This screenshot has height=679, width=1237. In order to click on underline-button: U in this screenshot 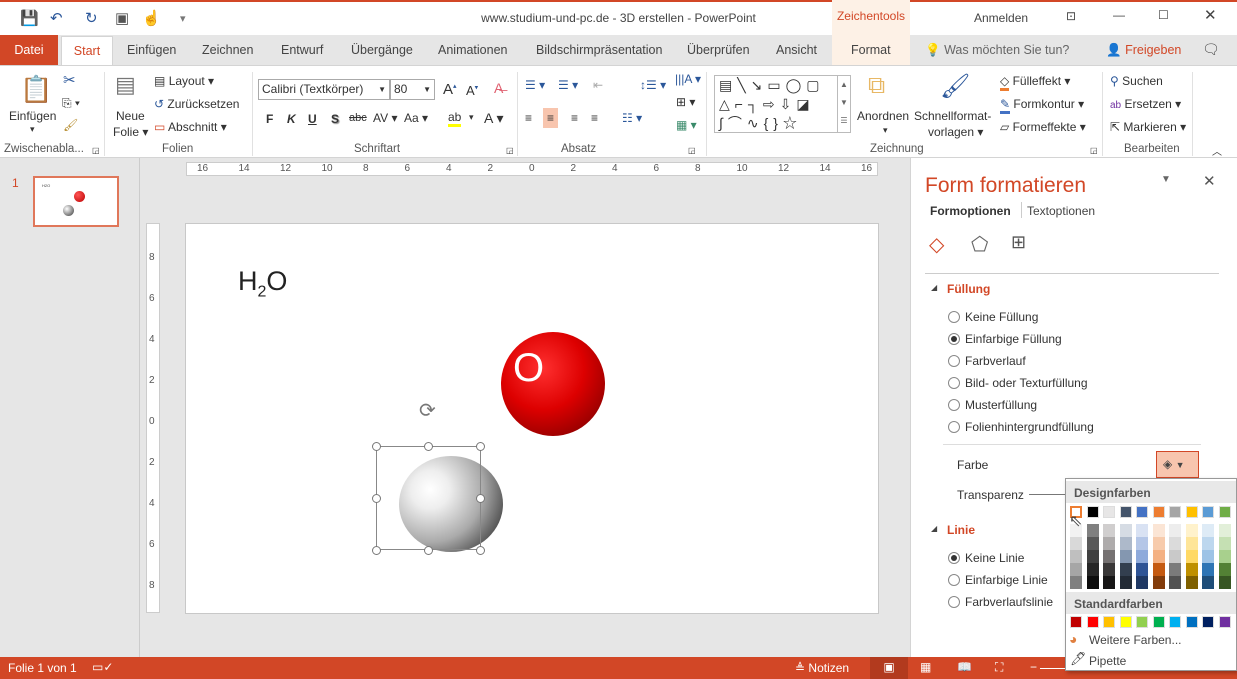, I will do `click(312, 119)`.